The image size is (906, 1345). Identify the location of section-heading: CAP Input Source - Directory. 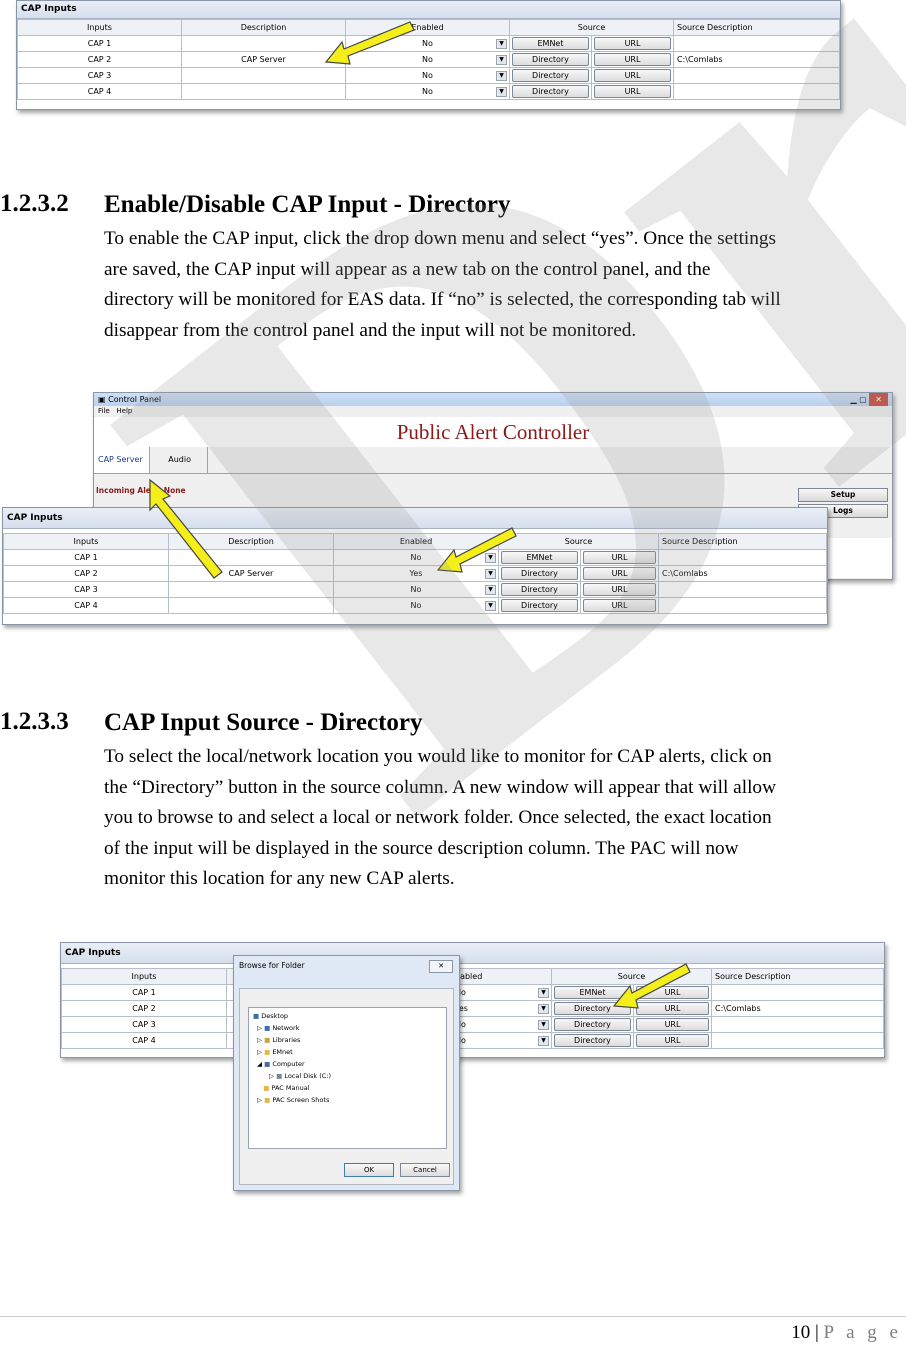
(263, 722).